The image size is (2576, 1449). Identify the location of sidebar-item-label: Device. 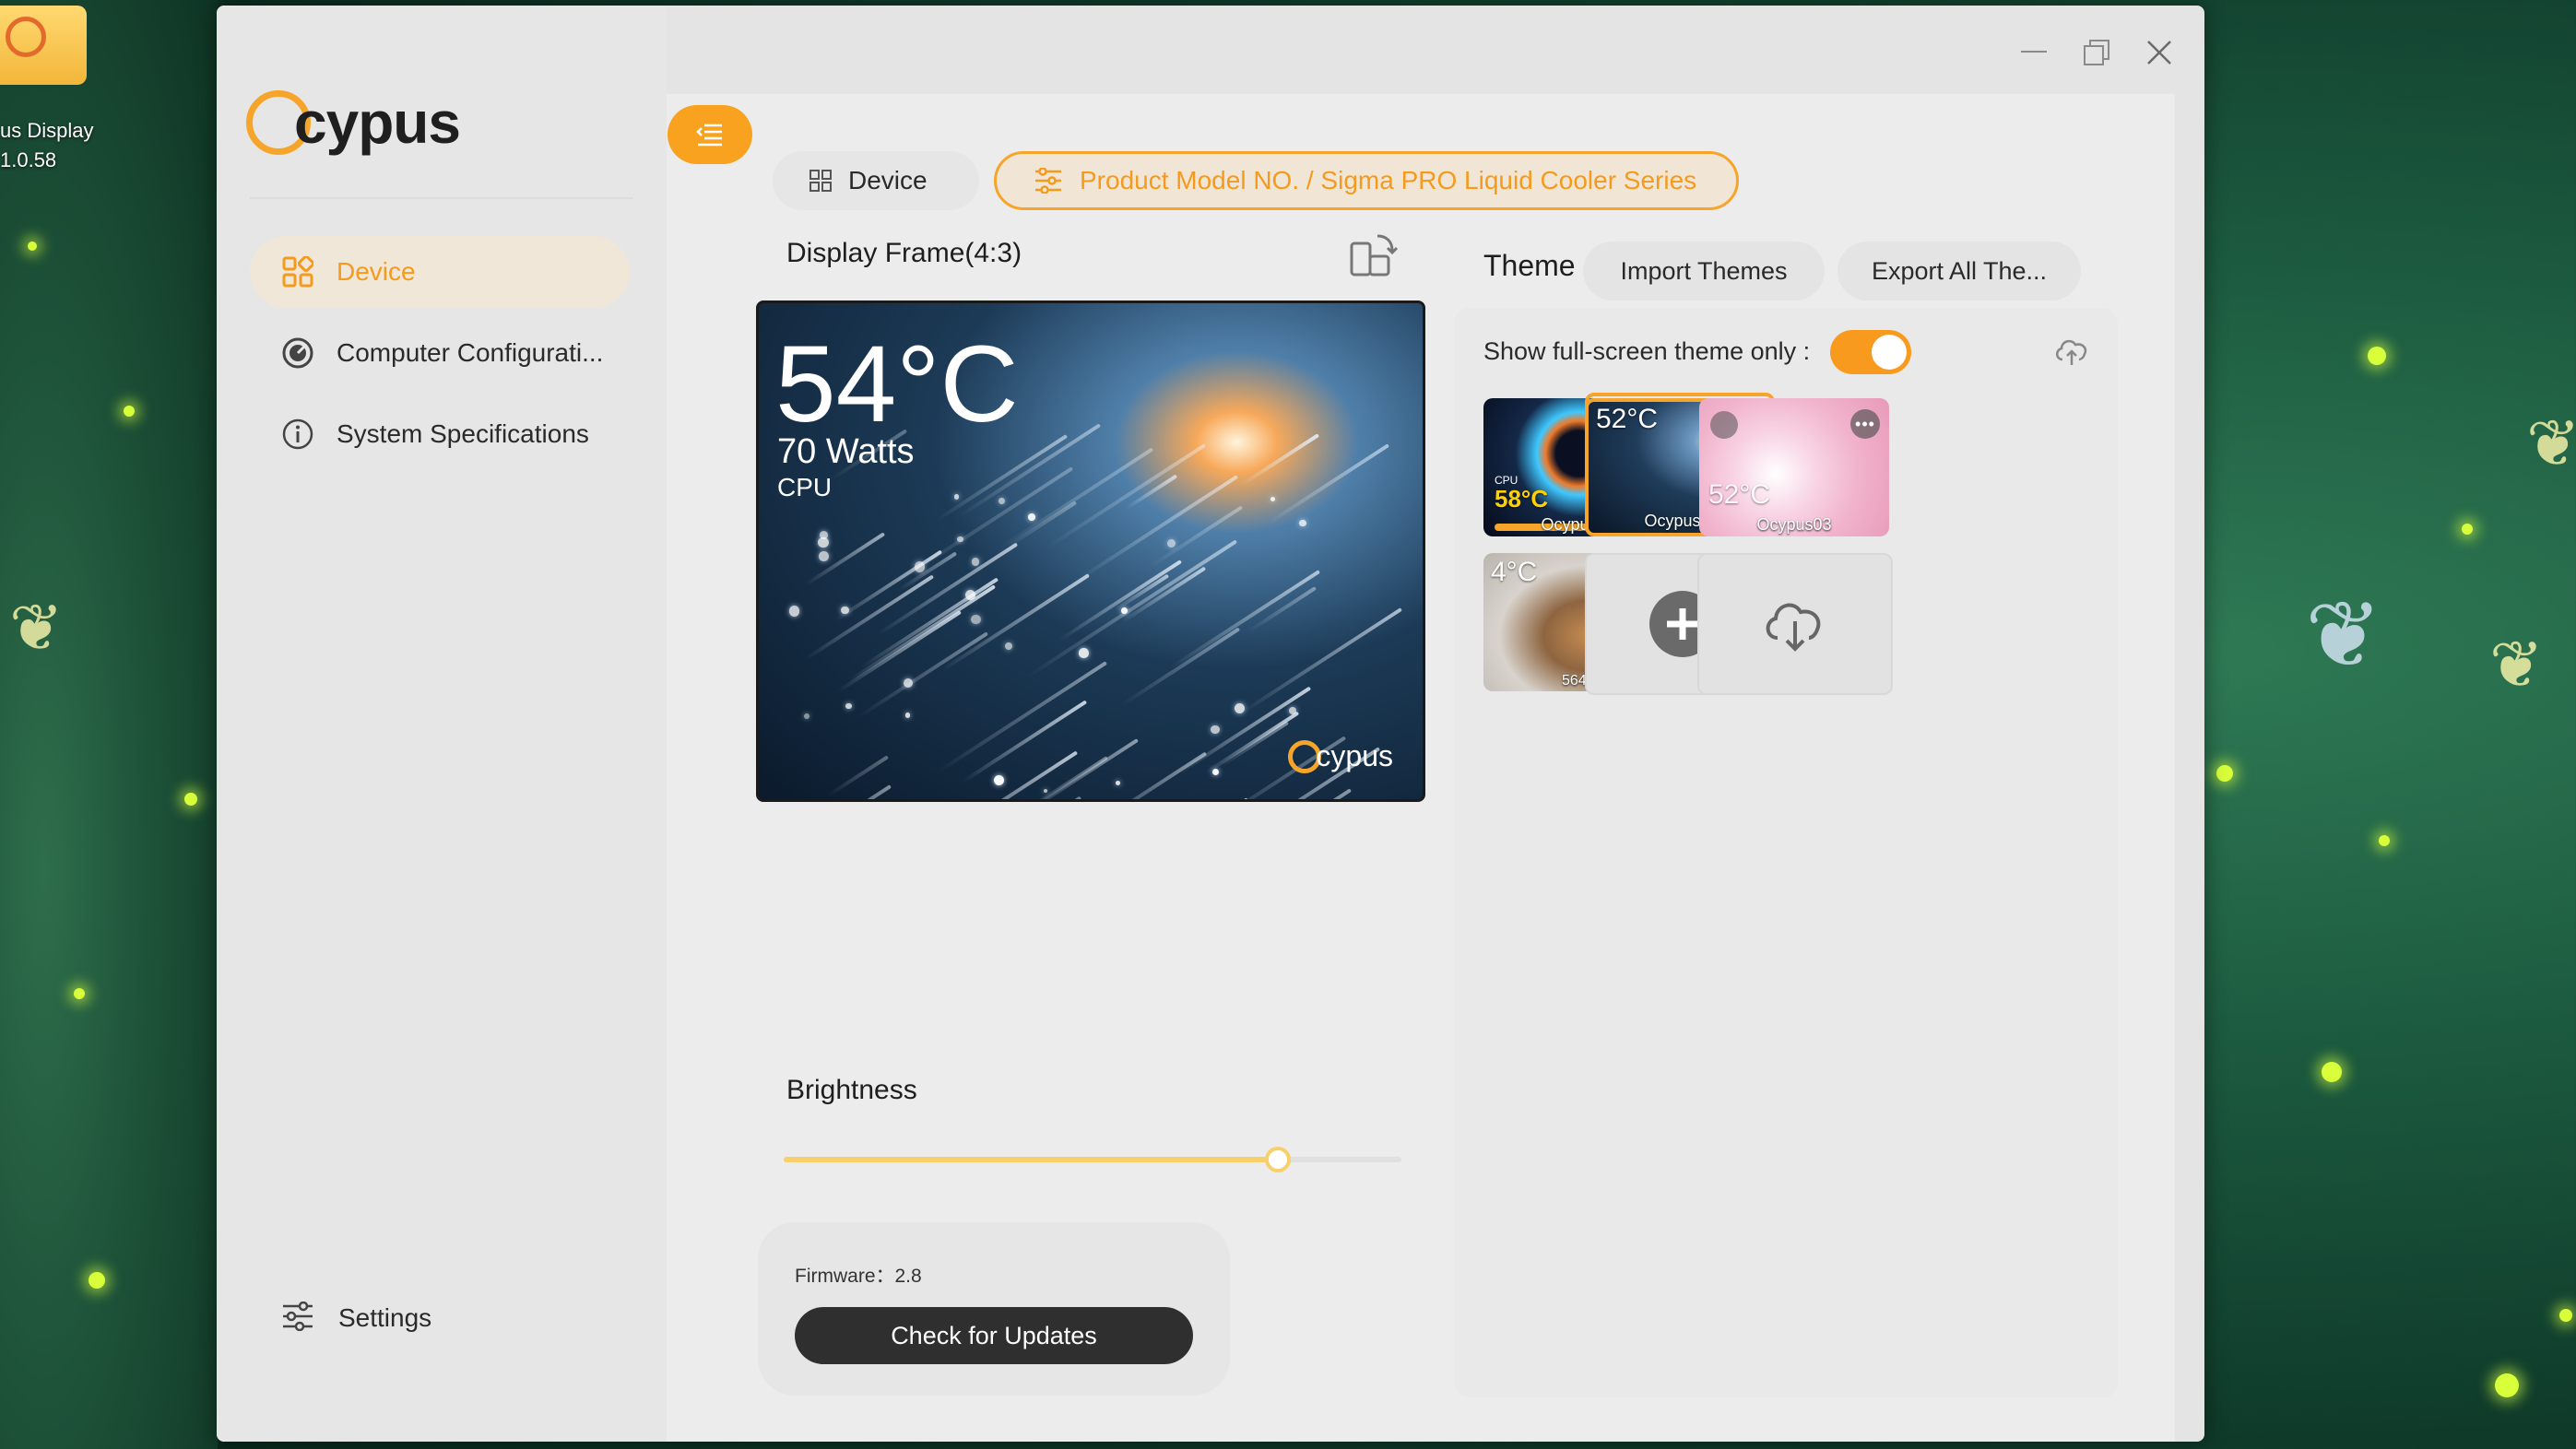
(376, 271).